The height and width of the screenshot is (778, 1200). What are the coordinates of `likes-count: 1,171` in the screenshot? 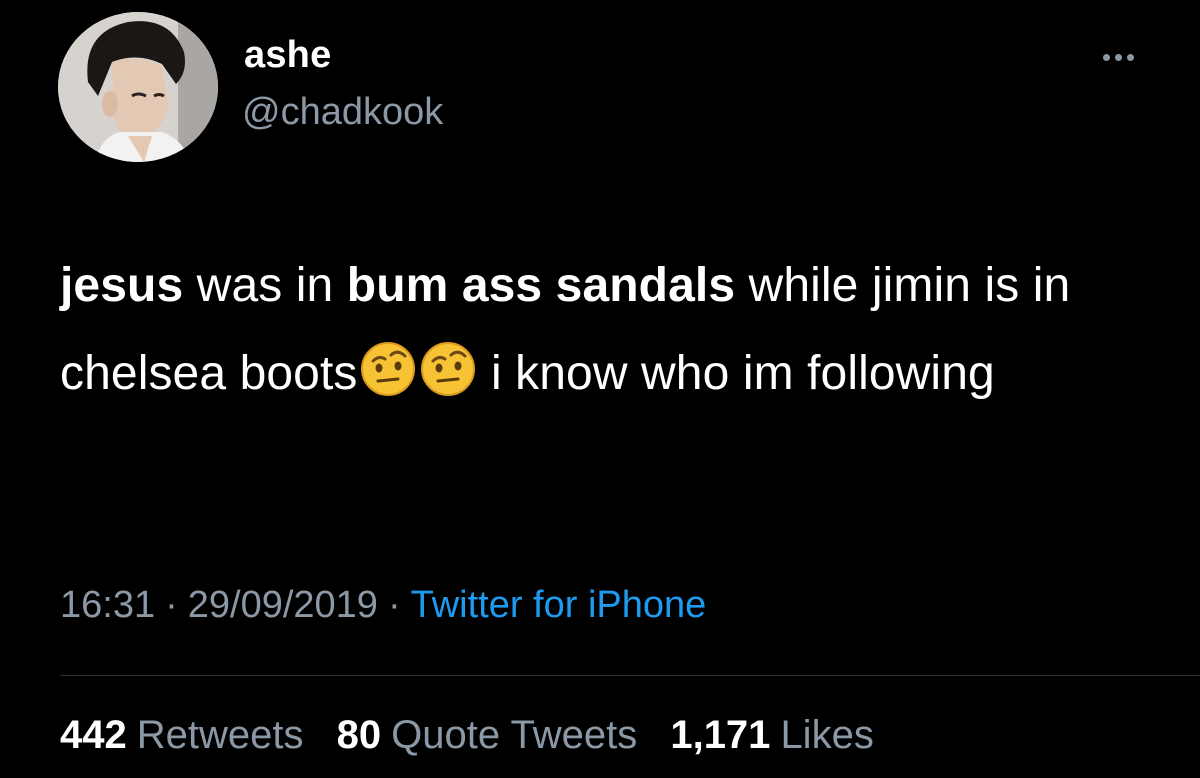 It's located at (720, 735).